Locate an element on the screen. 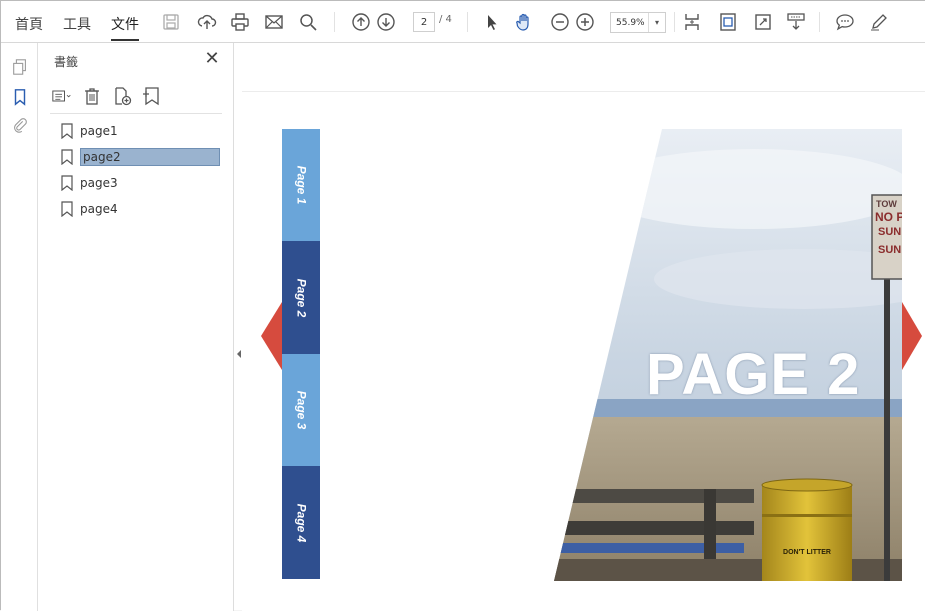  bookmark-label: page1 is located at coordinates (99, 131).